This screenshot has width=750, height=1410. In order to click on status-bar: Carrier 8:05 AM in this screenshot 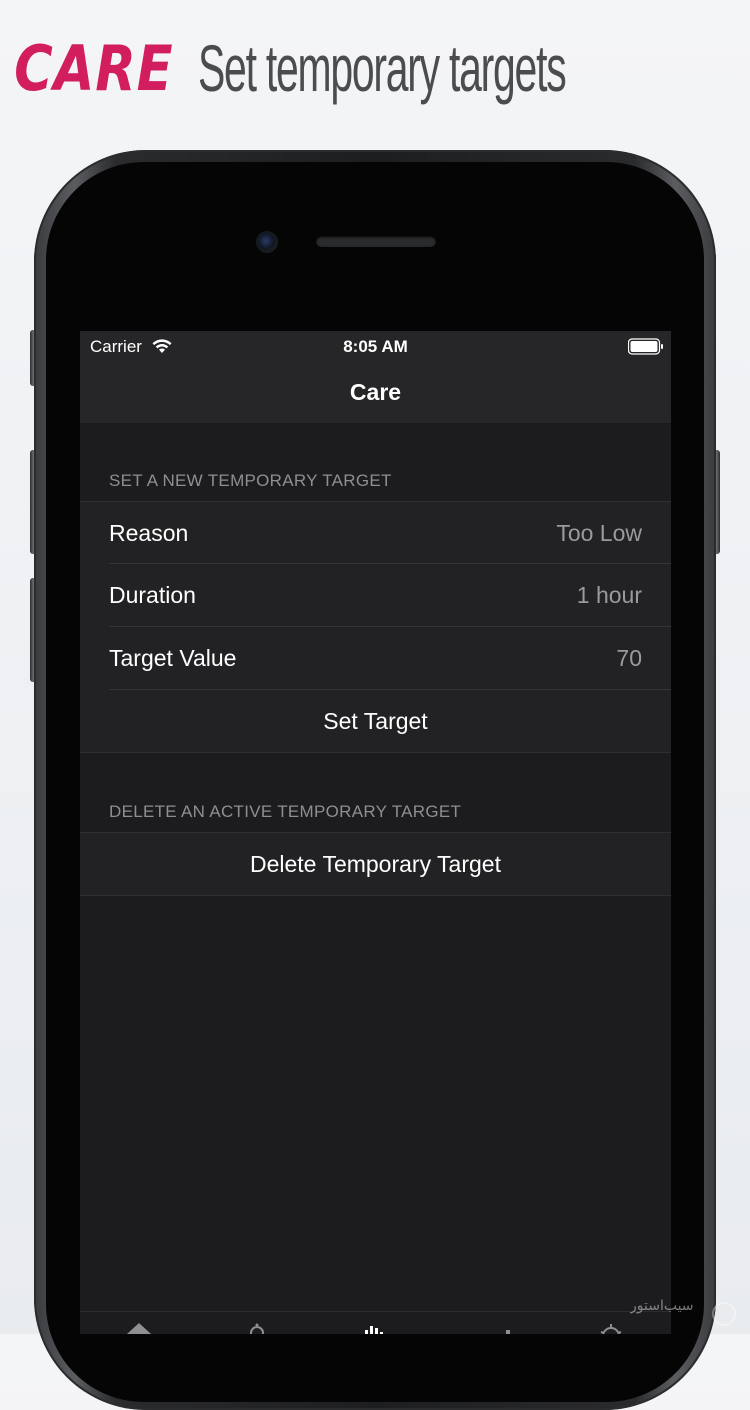, I will do `click(375, 347)`.